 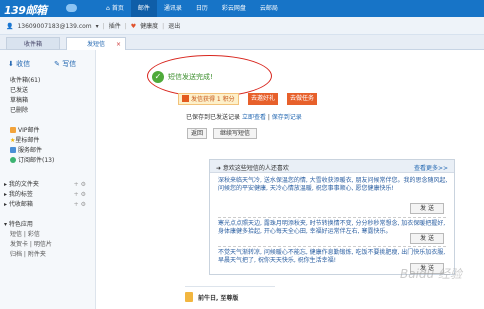 What do you see at coordinates (235, 133) in the screenshot?
I see `continue-sms-button: 继续写短信` at bounding box center [235, 133].